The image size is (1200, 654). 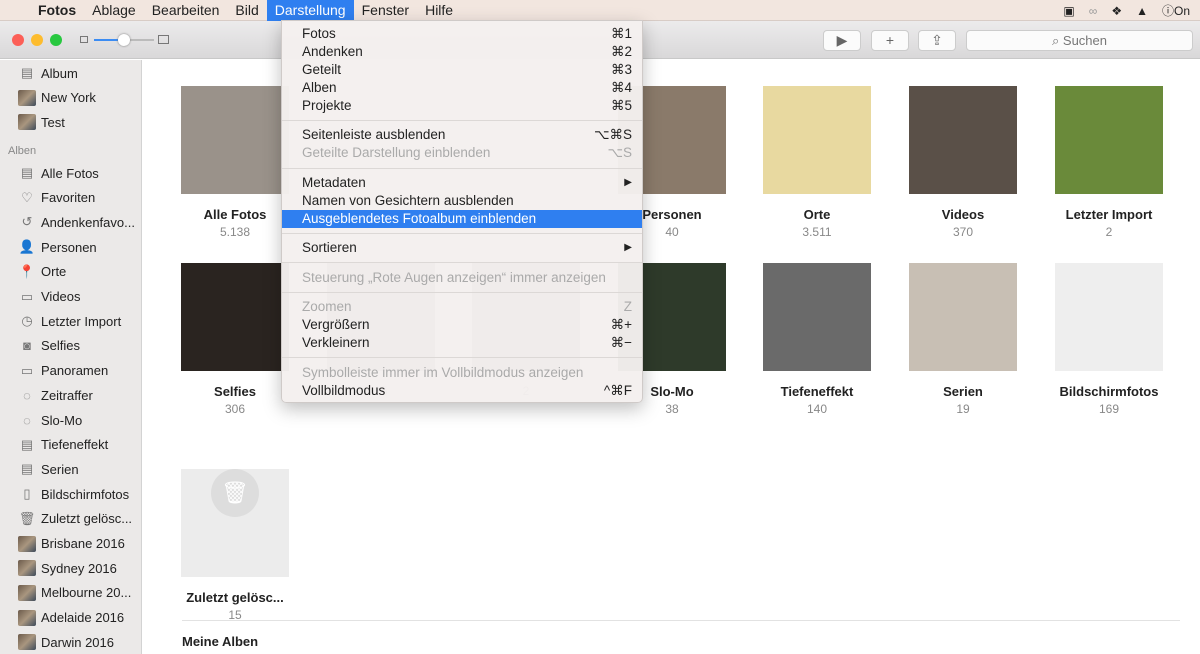 What do you see at coordinates (462, 106) in the screenshot?
I see `menu-item-projekte: Projekte ⌘5` at bounding box center [462, 106].